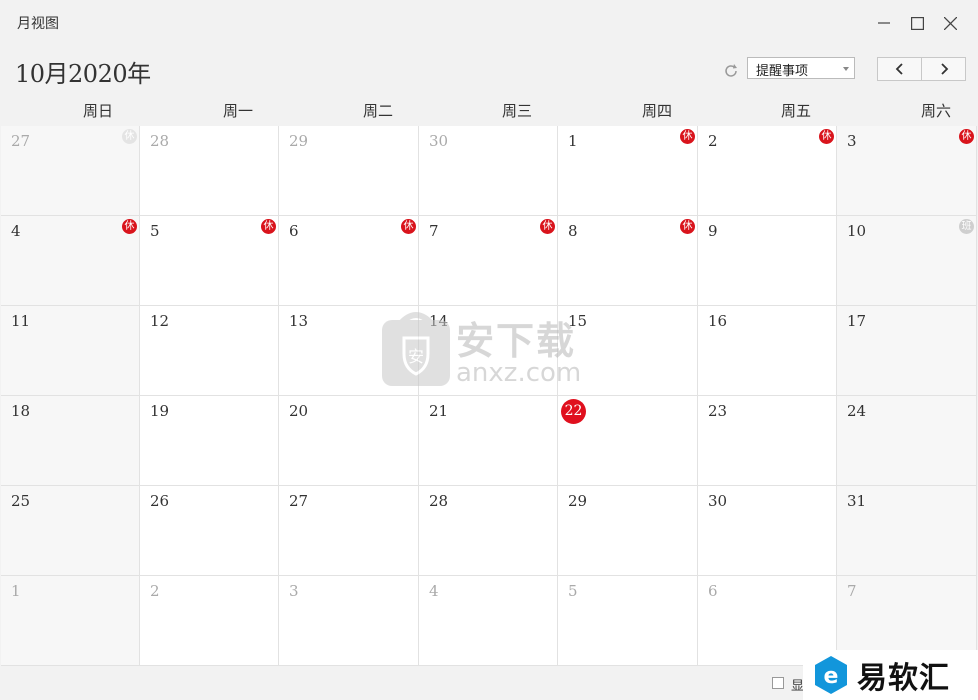 The width and height of the screenshot is (978, 700). Describe the element at coordinates (846, 69) in the screenshot. I see `dropdown-arrow-icon` at that location.